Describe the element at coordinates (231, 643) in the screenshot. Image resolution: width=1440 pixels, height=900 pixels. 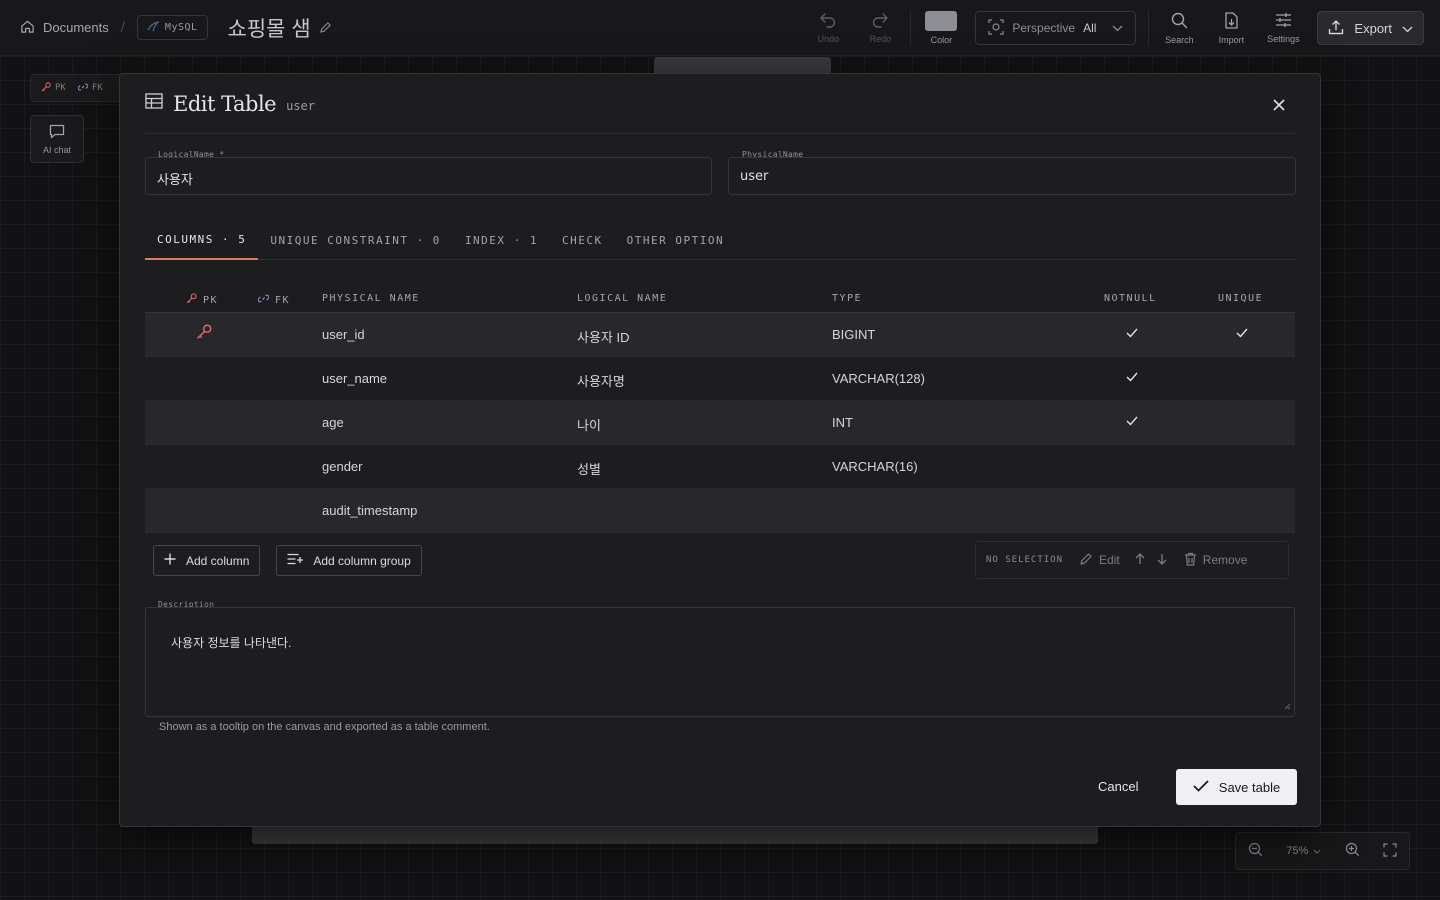
I see `description-text: 사용자 정보를 나타낸다.` at that location.